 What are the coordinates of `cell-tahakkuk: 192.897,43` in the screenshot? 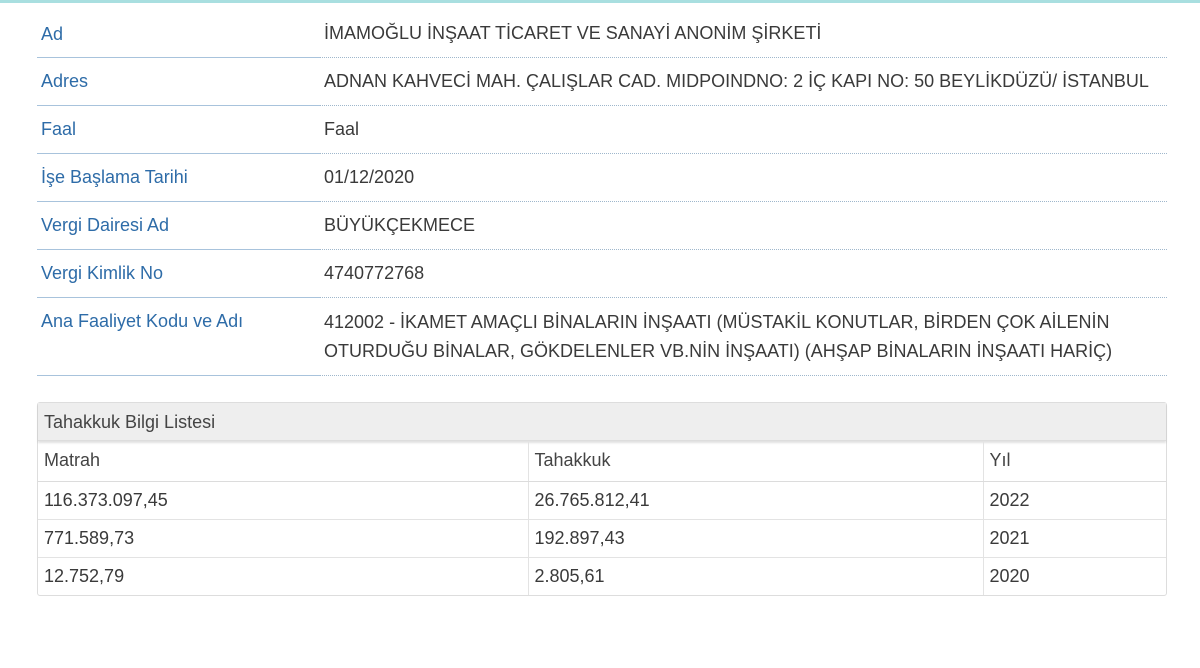 It's located at (756, 538).